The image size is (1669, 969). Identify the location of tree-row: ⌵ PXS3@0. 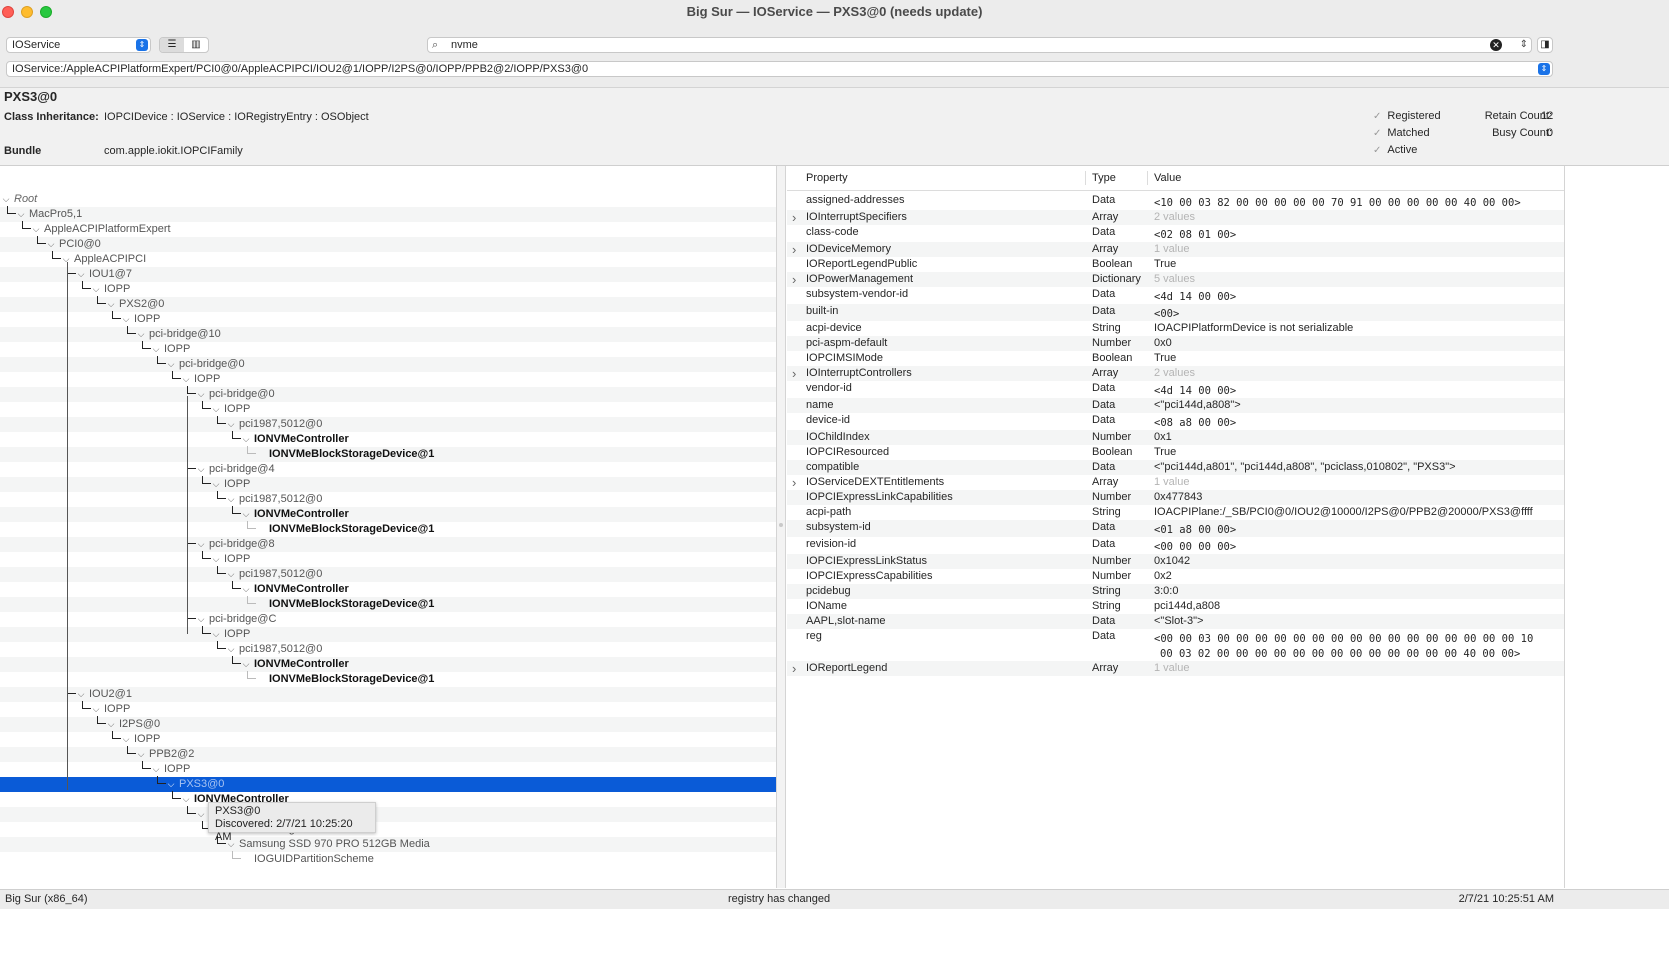
(388, 784).